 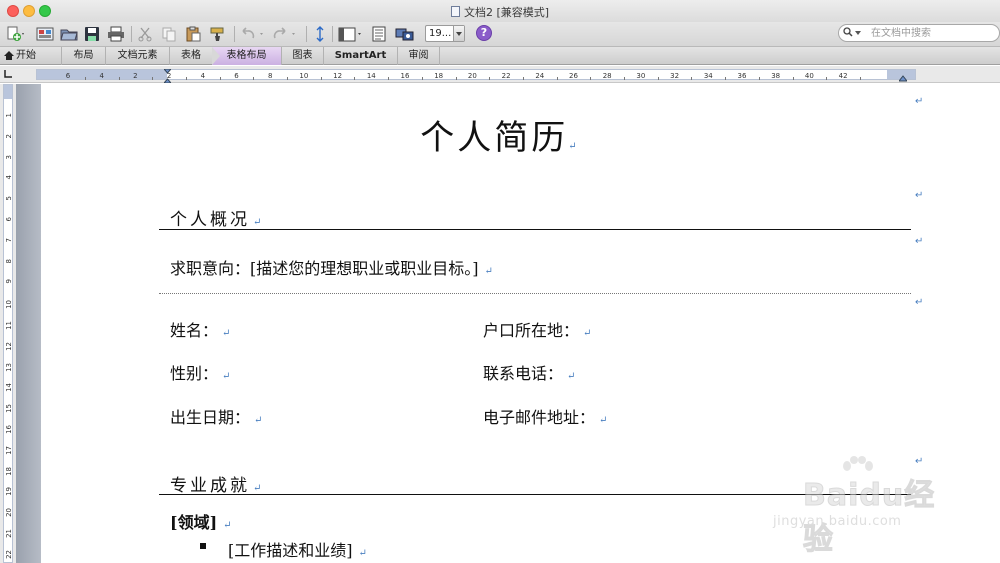 What do you see at coordinates (439, 76) in the screenshot?
I see `ruler-number: 18` at bounding box center [439, 76].